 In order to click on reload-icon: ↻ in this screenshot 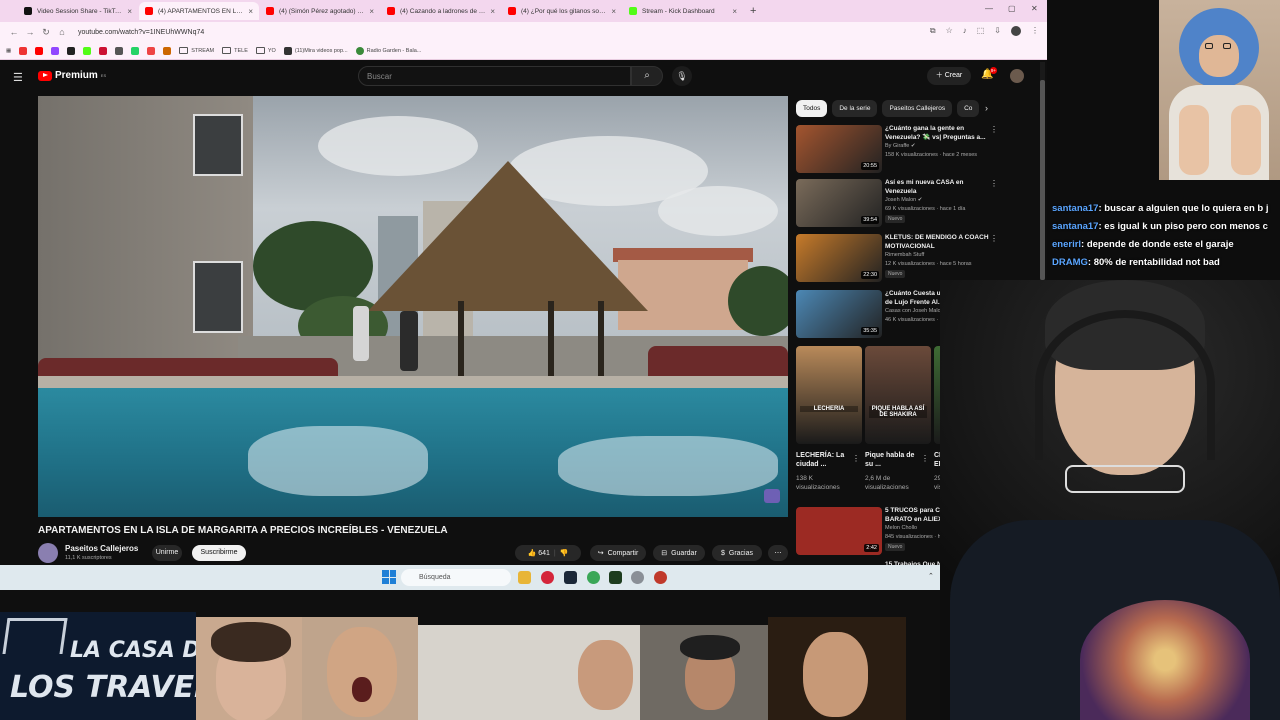, I will do `click(46, 32)`.